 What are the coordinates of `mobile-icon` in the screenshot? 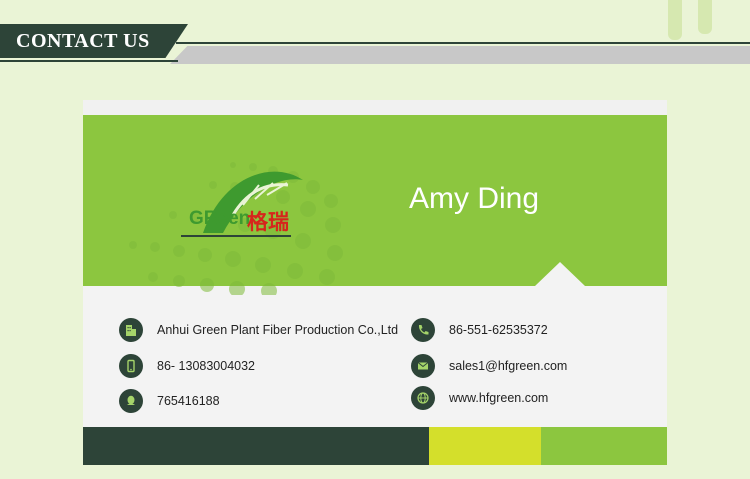 It's located at (131, 366).